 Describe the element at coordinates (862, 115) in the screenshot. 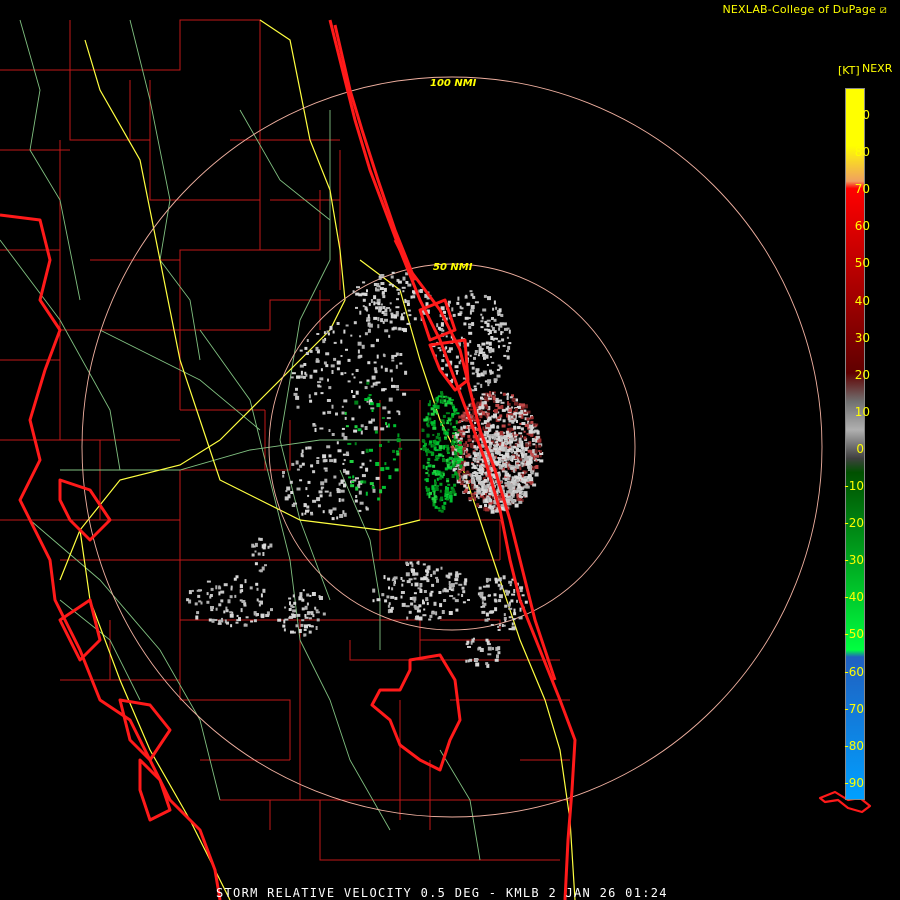

I see `scale-tick: 90` at that location.